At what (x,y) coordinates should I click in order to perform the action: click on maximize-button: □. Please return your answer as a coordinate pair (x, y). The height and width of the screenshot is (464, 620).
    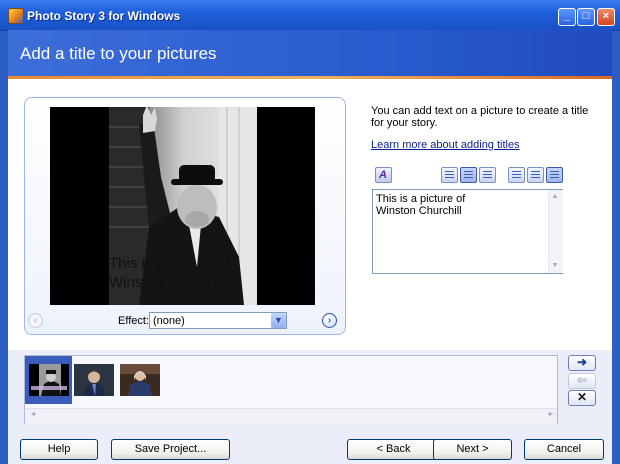
    Looking at the image, I should click on (586, 17).